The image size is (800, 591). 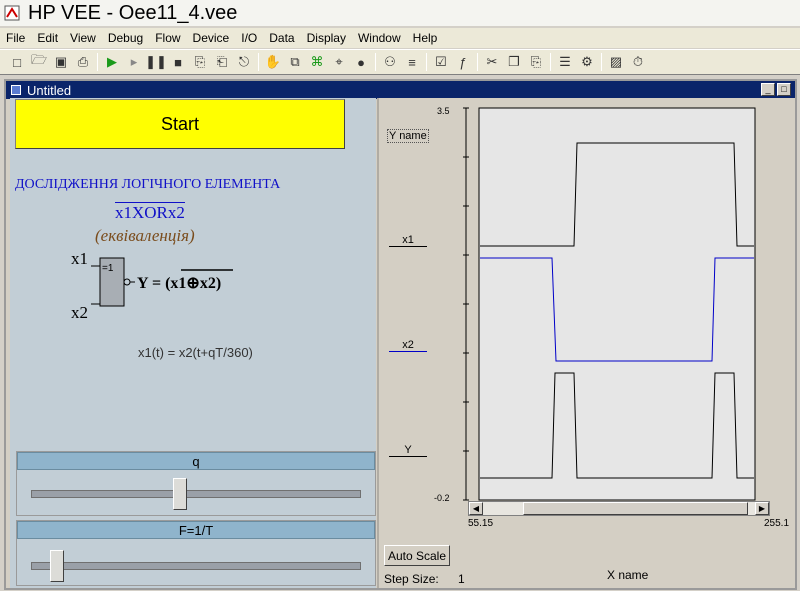 I want to click on scrollbar-thumb, so click(x=635, y=508).